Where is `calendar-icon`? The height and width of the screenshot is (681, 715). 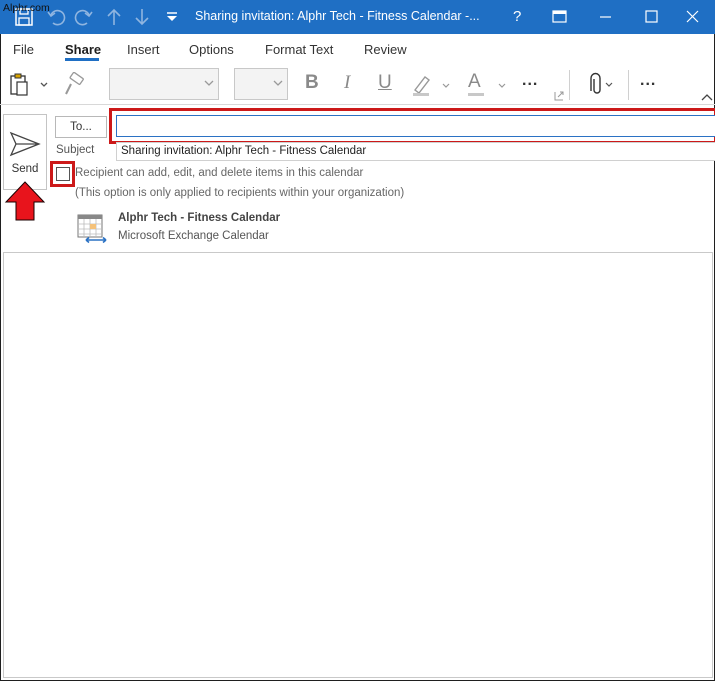 calendar-icon is located at coordinates (92, 229).